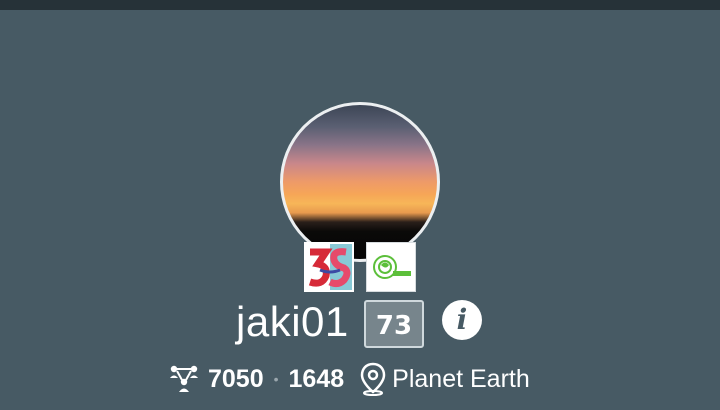 The width and height of the screenshot is (720, 410). I want to click on following-count: 1648, so click(317, 379).